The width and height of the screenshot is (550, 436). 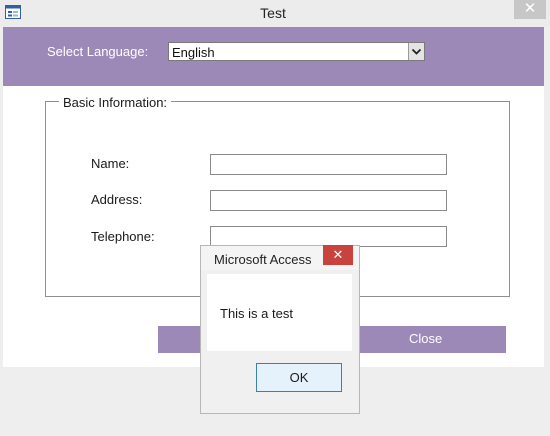 What do you see at coordinates (110, 163) in the screenshot?
I see `name-label: Name:` at bounding box center [110, 163].